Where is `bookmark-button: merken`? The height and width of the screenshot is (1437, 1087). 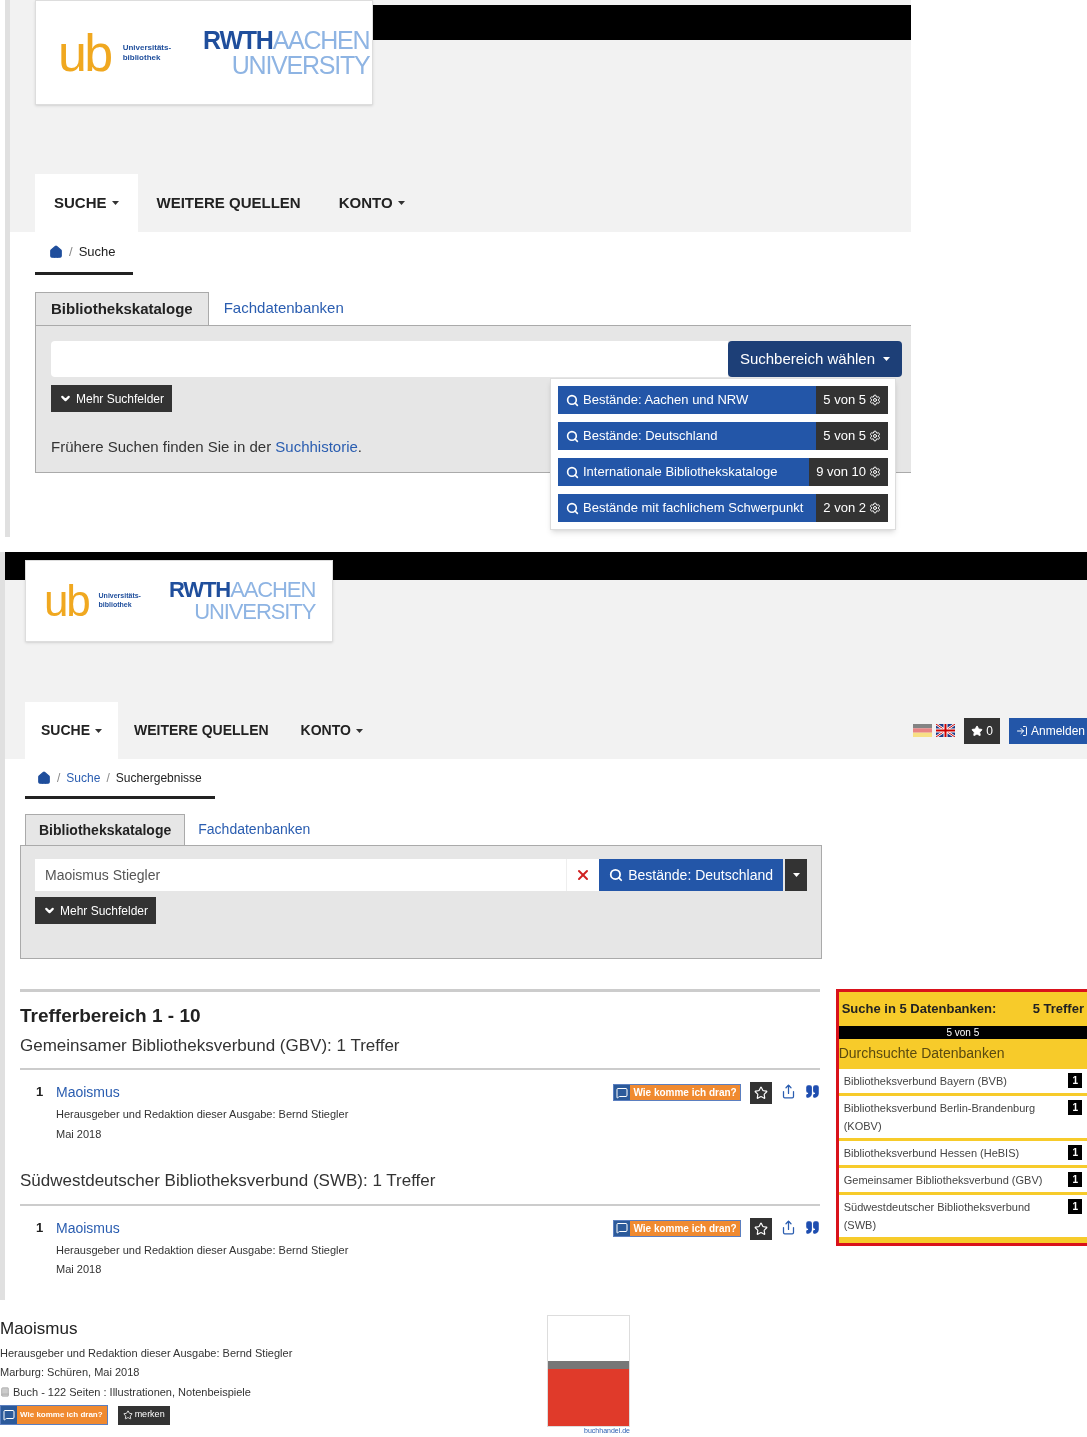
bookmark-button: merken is located at coordinates (143, 1415).